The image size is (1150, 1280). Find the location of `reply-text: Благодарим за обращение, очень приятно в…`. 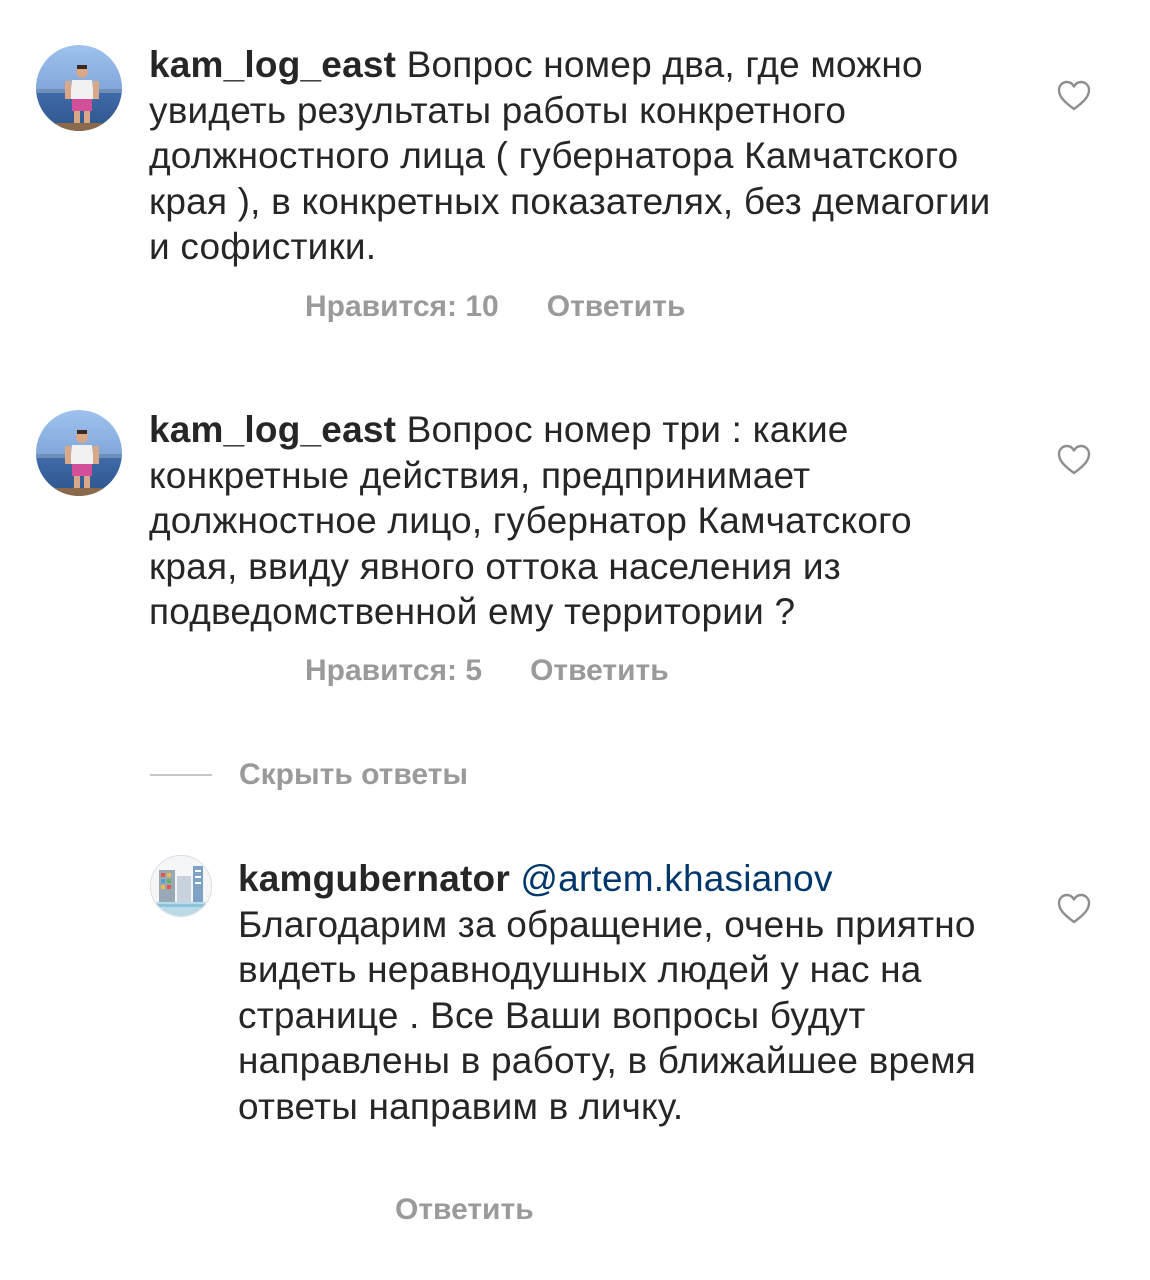

reply-text: Благодарим за обращение, очень приятно в… is located at coordinates (607, 1015).